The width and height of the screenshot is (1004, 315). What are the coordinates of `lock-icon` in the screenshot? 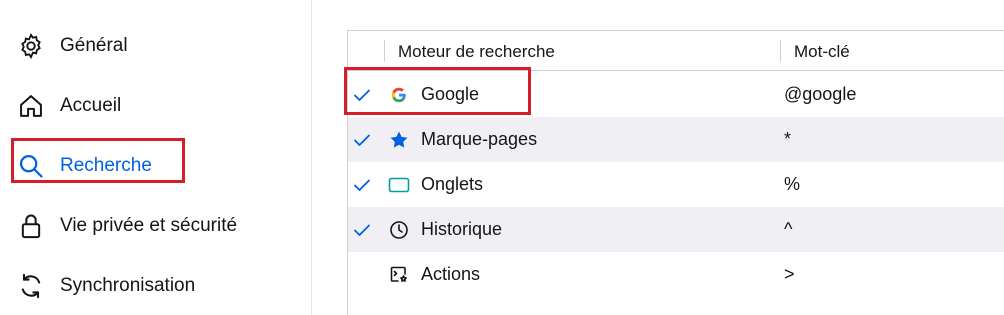 It's located at (31, 226).